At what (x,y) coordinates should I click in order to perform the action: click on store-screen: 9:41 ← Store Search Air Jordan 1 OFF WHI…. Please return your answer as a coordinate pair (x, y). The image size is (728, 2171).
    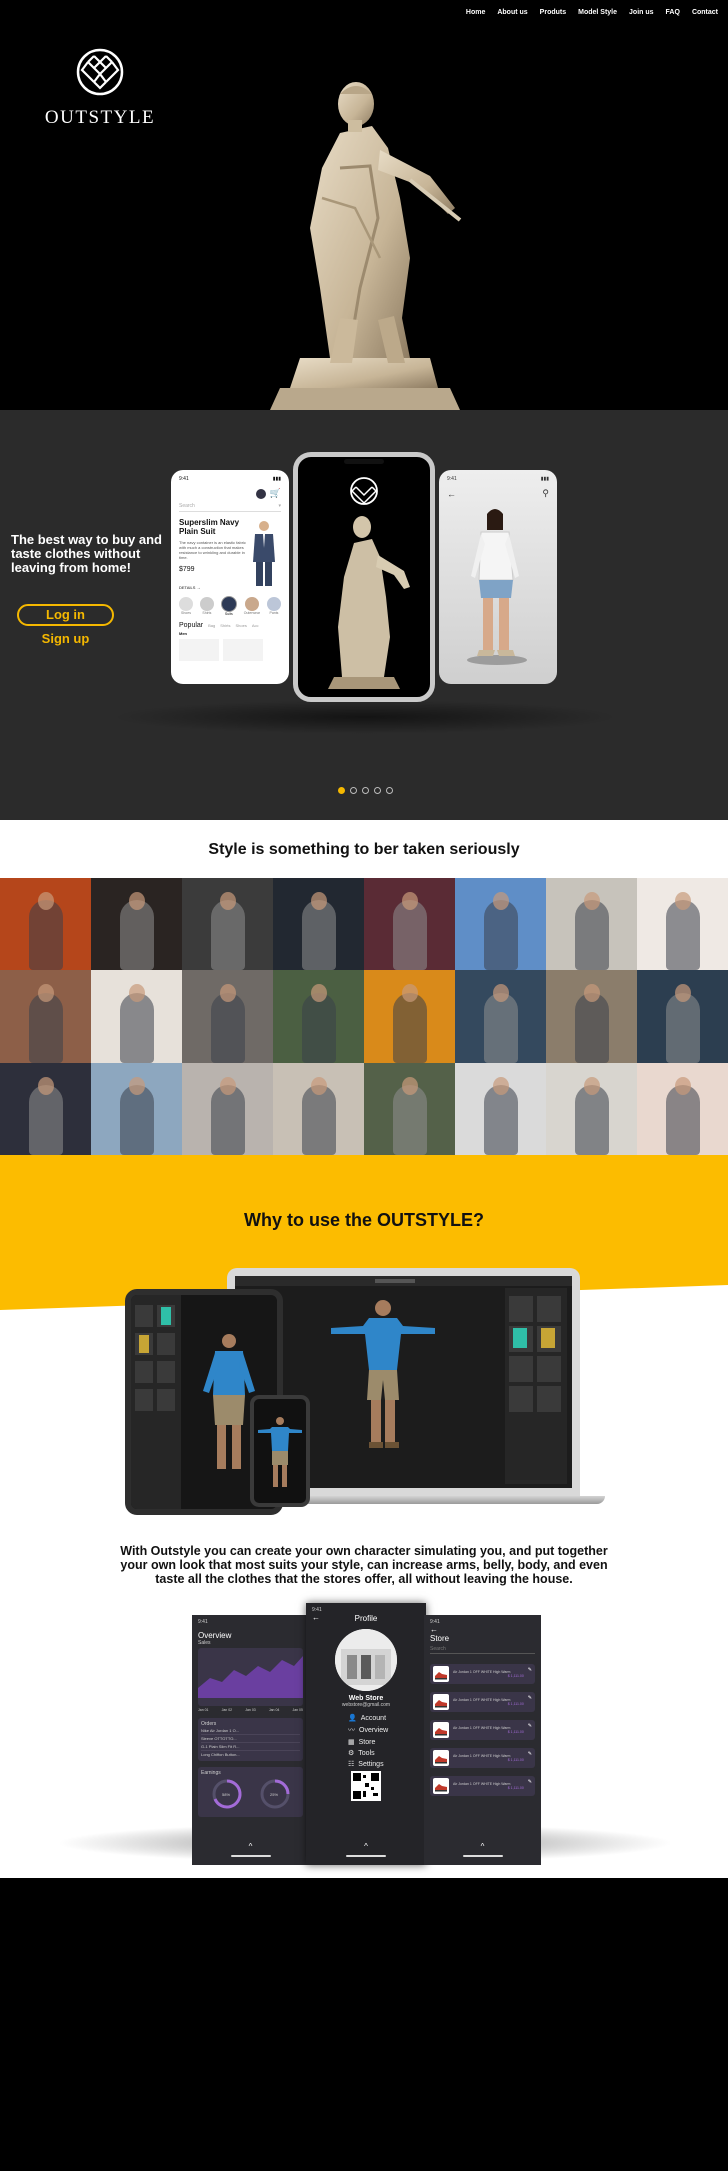
    Looking at the image, I should click on (482, 1740).